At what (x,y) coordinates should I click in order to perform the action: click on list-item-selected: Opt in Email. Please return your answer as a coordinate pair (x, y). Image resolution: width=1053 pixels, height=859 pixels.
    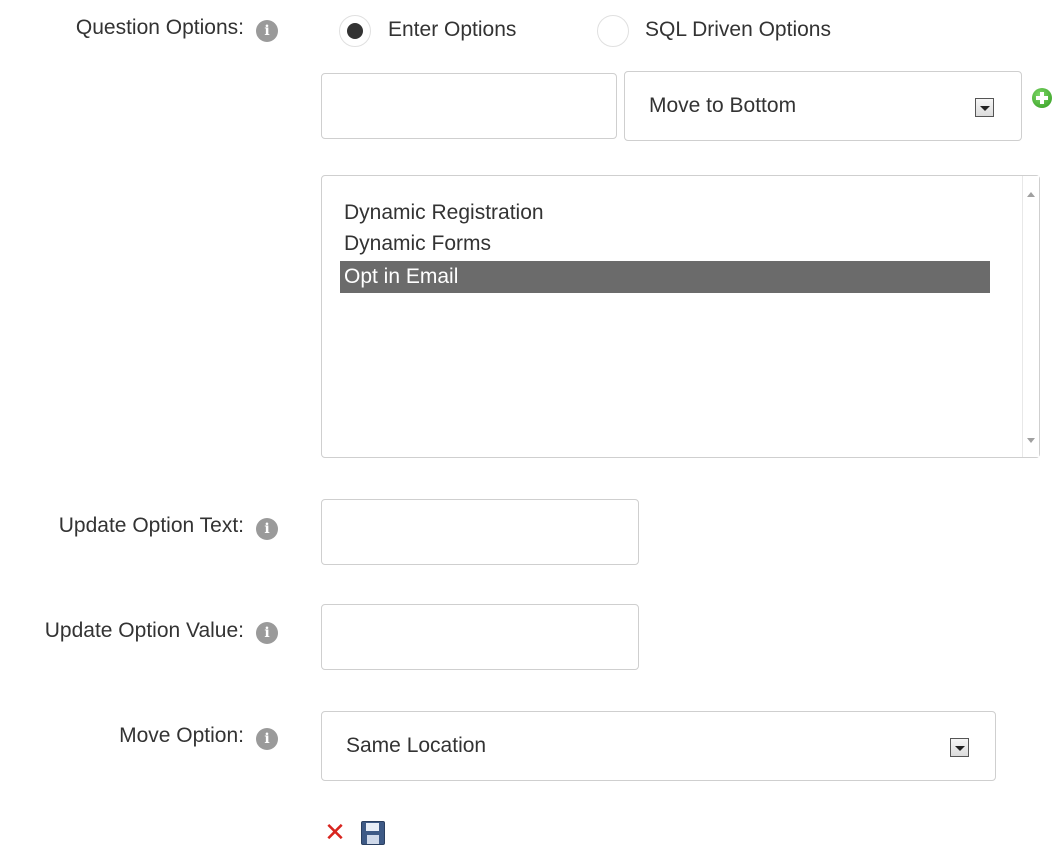
    Looking at the image, I should click on (665, 277).